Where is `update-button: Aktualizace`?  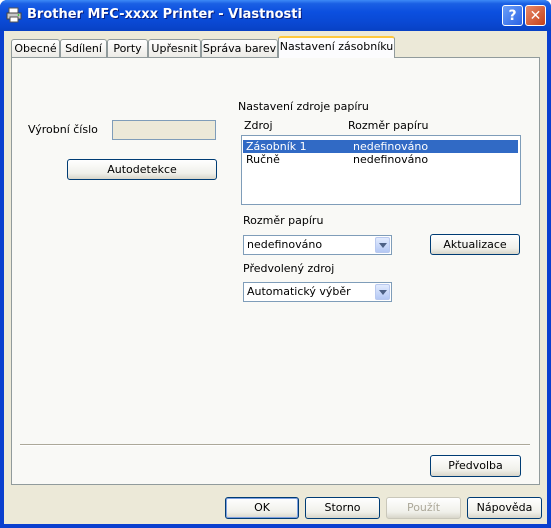
update-button: Aktualizace is located at coordinates (475, 244).